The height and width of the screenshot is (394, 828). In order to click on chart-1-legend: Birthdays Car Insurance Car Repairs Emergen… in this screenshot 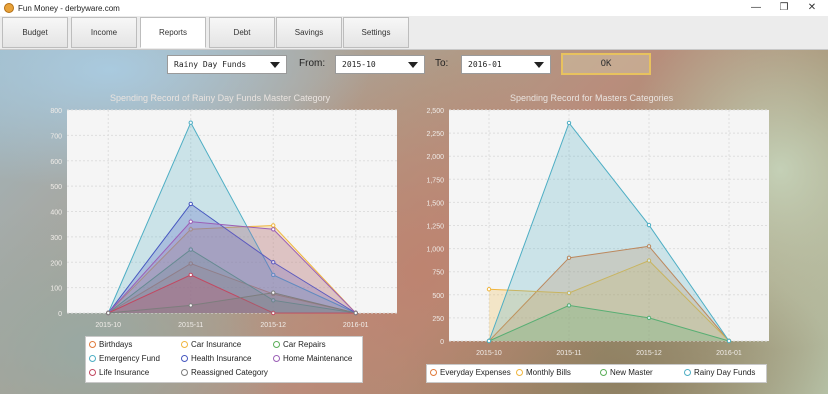, I will do `click(224, 359)`.